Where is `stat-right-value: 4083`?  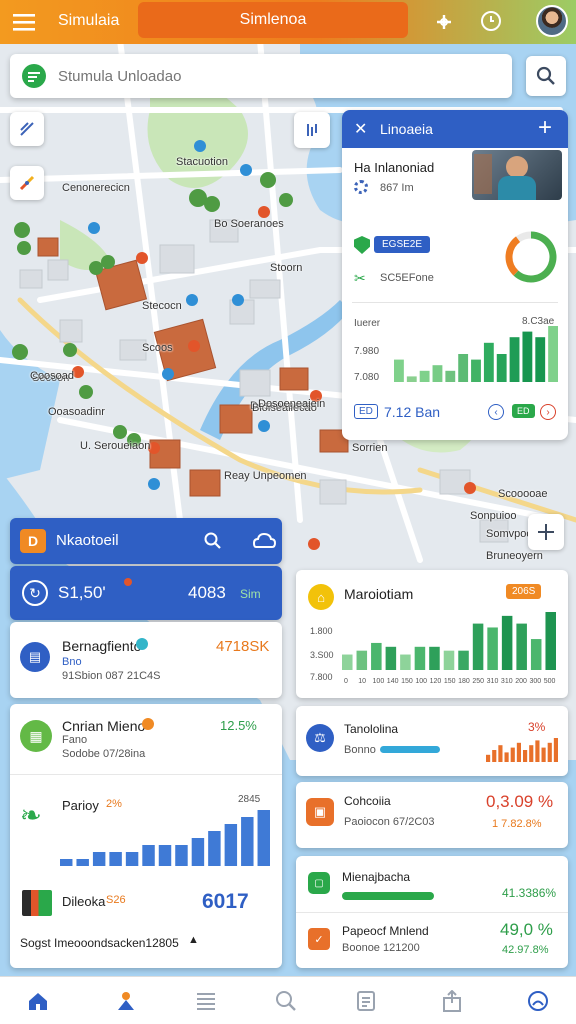 stat-right-value: 4083 is located at coordinates (207, 592).